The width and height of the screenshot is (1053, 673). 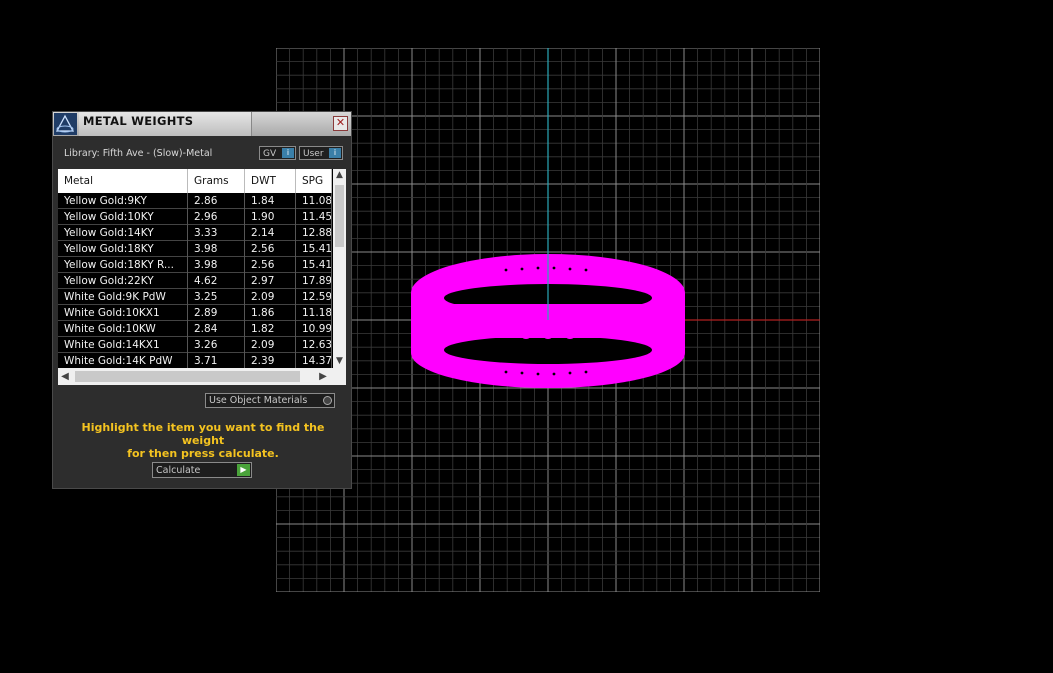 What do you see at coordinates (216, 345) in the screenshot?
I see `cell-grams: 3.26` at bounding box center [216, 345].